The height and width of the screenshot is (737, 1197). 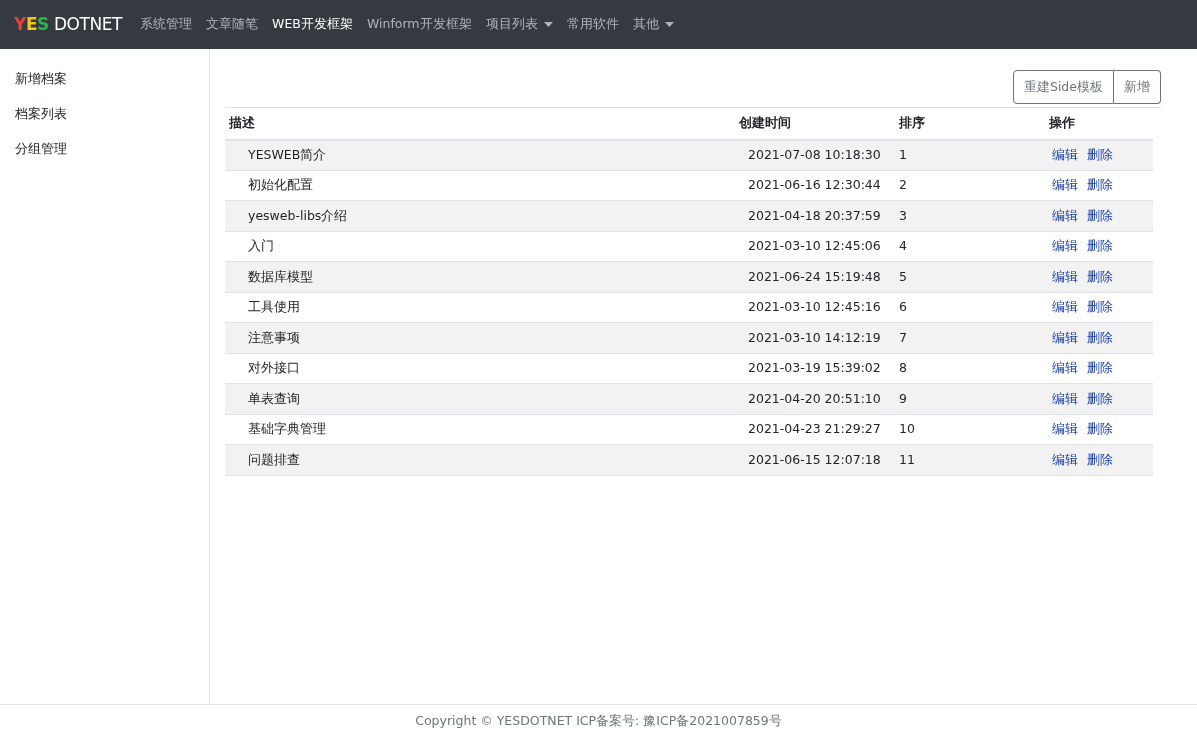 What do you see at coordinates (814, 368) in the screenshot?
I see `table-cell: 2021-03-19 15:39:02` at bounding box center [814, 368].